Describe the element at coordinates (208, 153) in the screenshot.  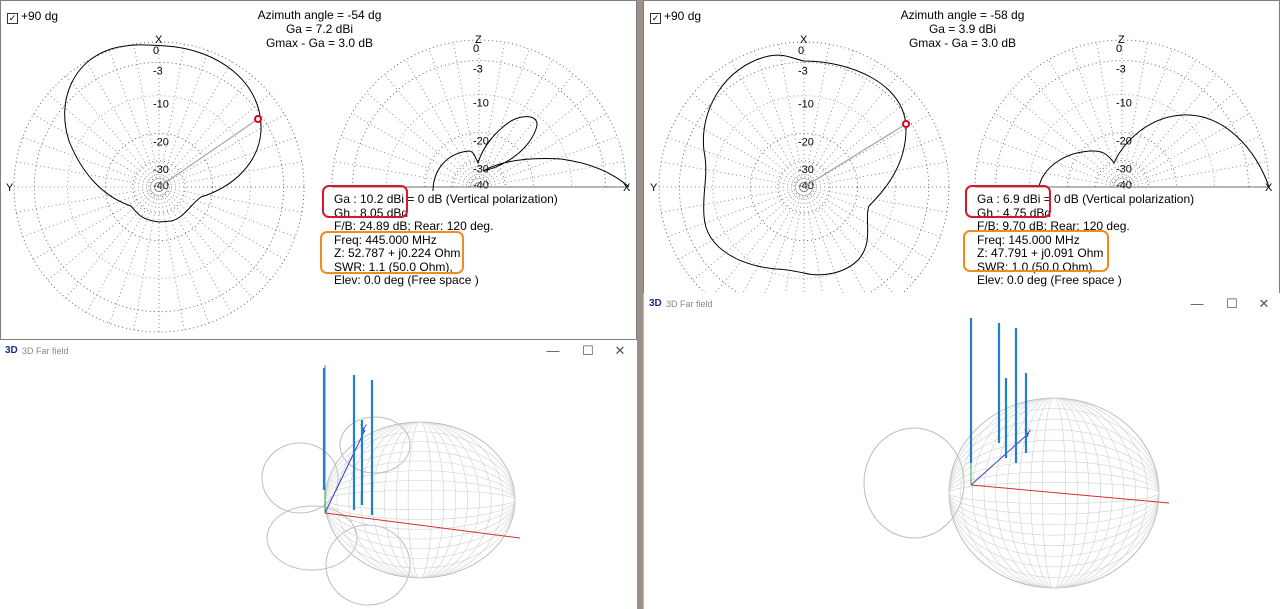
I see `azimuth-marker-line` at that location.